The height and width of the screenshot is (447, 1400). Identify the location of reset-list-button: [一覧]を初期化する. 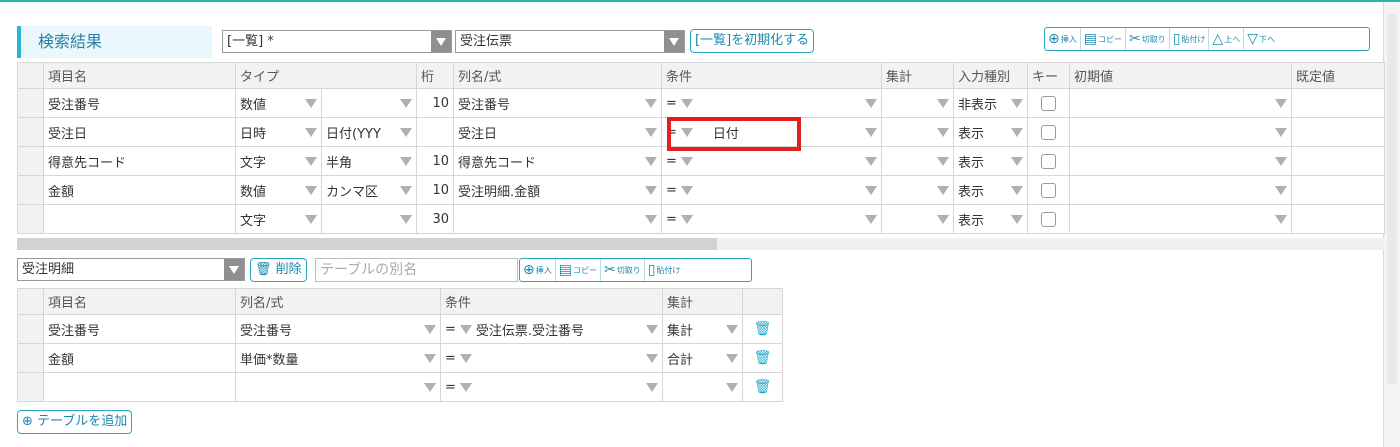
(752, 41).